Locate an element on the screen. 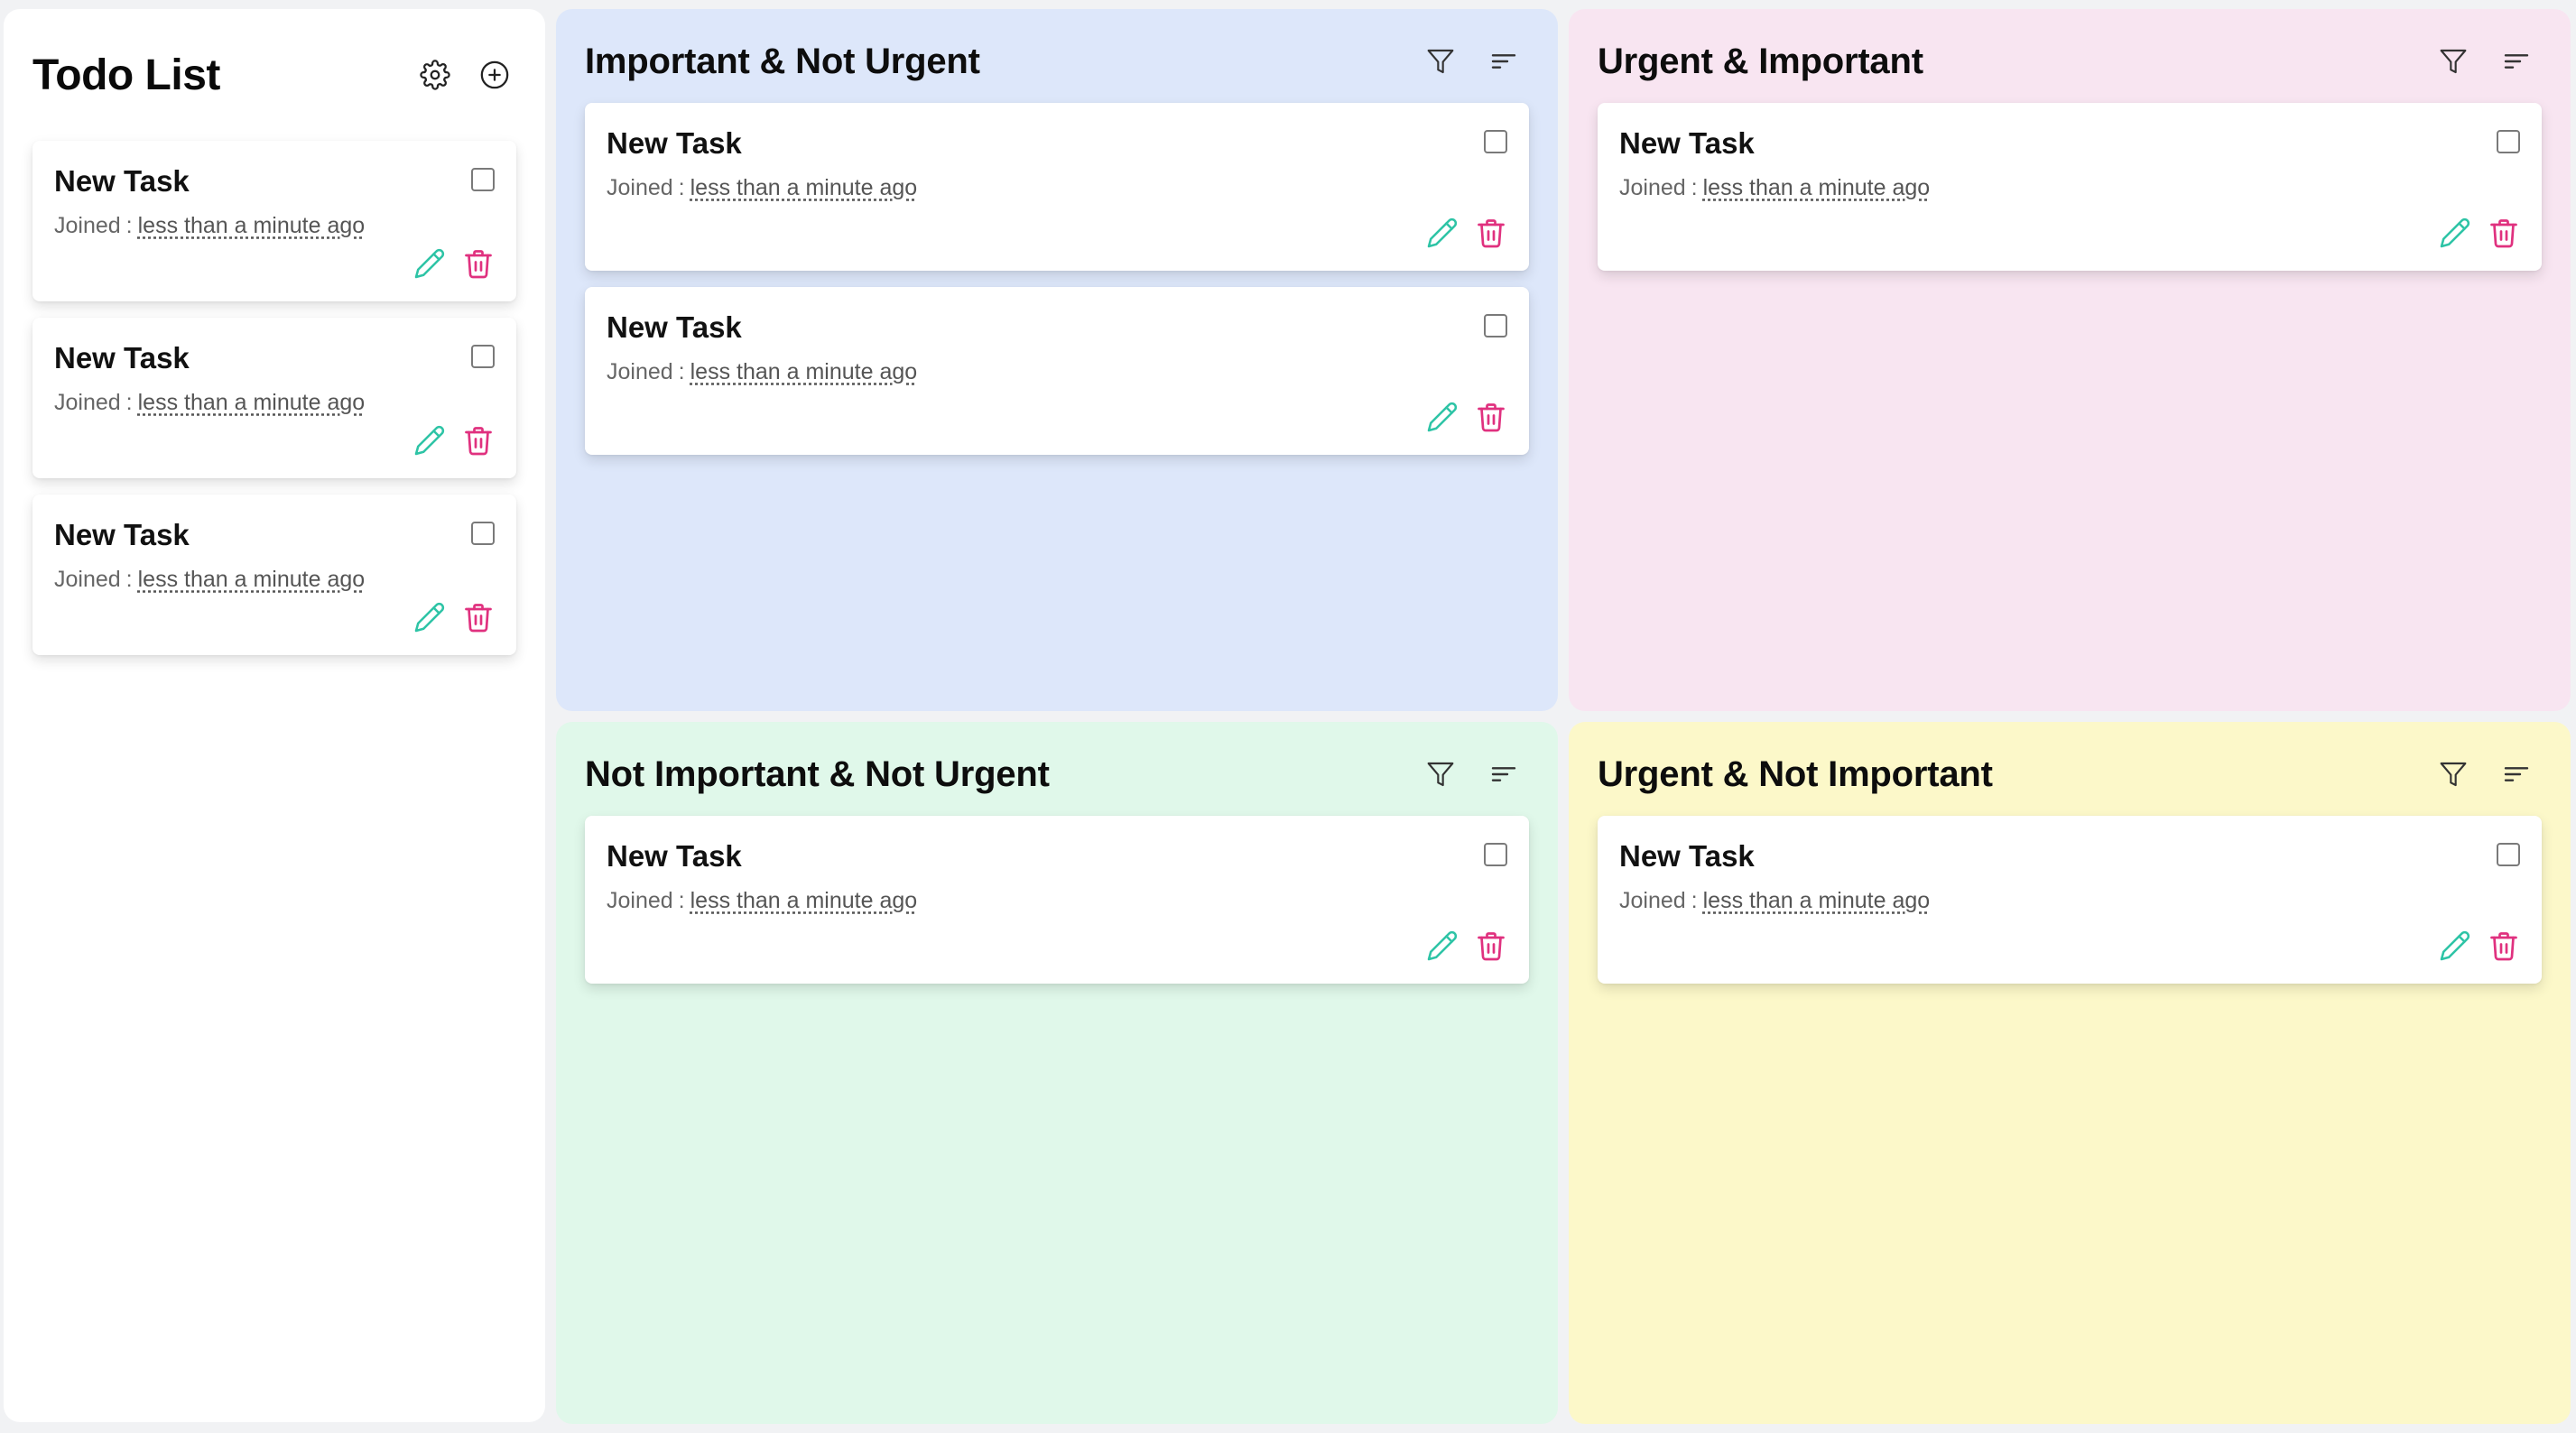 Image resolution: width=2576 pixels, height=1433 pixels. plus-circle-icon is located at coordinates (494, 74).